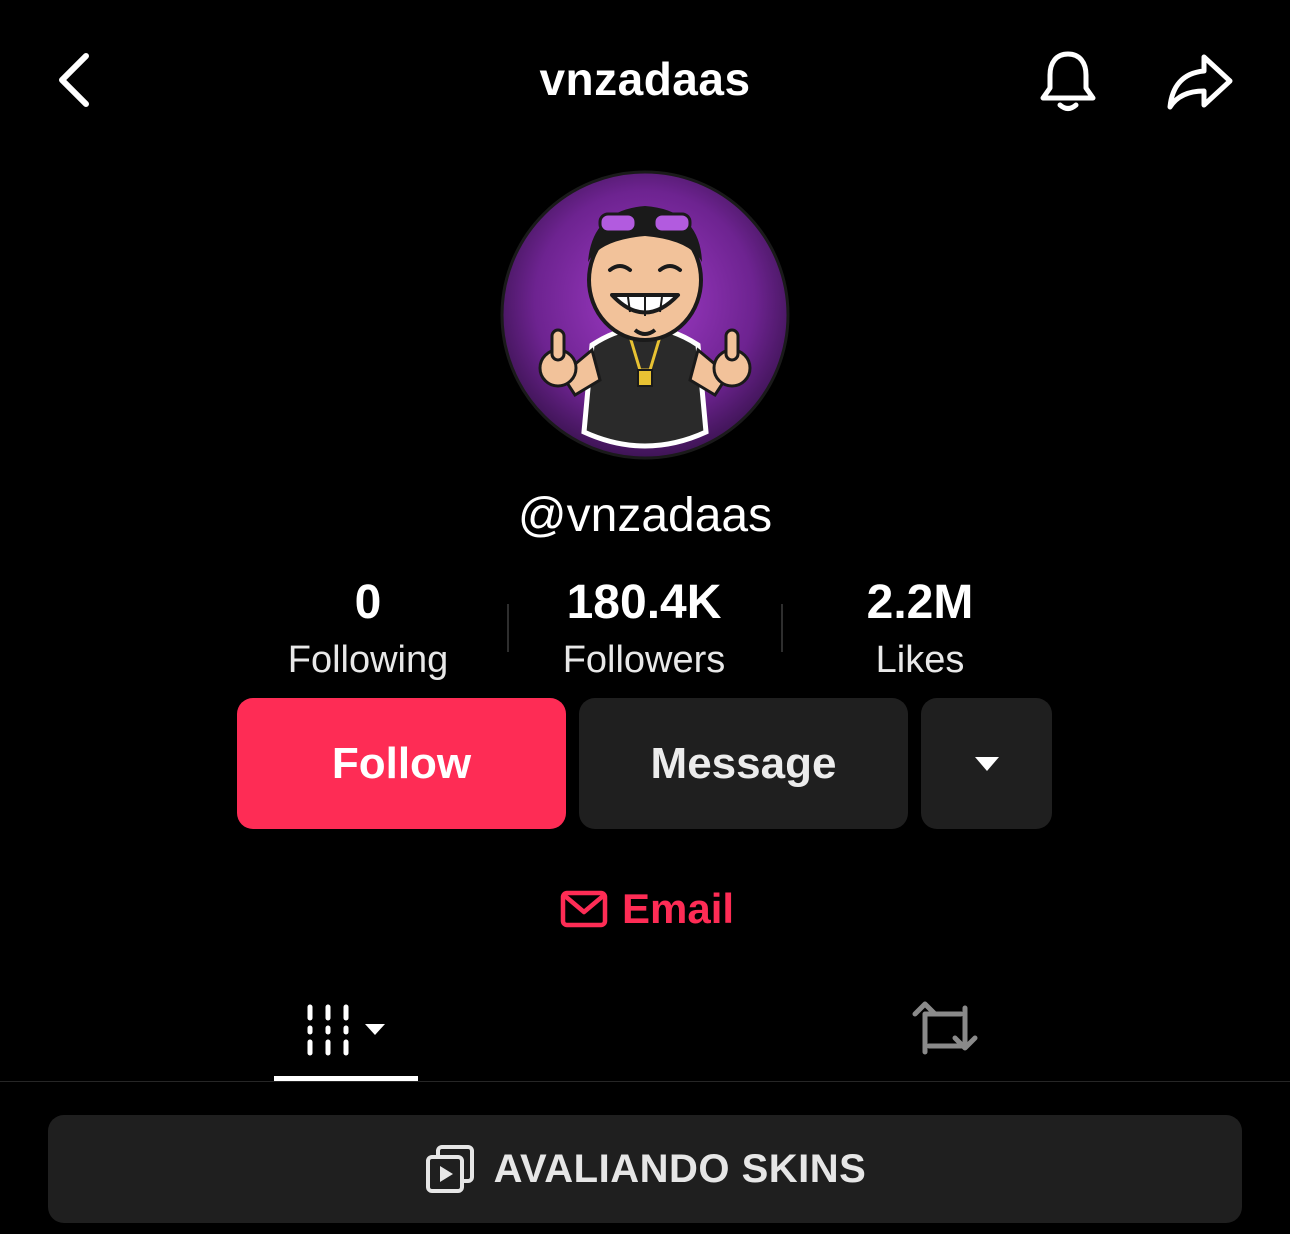  Describe the element at coordinates (449, 1169) in the screenshot. I see `playlist-icon` at that location.